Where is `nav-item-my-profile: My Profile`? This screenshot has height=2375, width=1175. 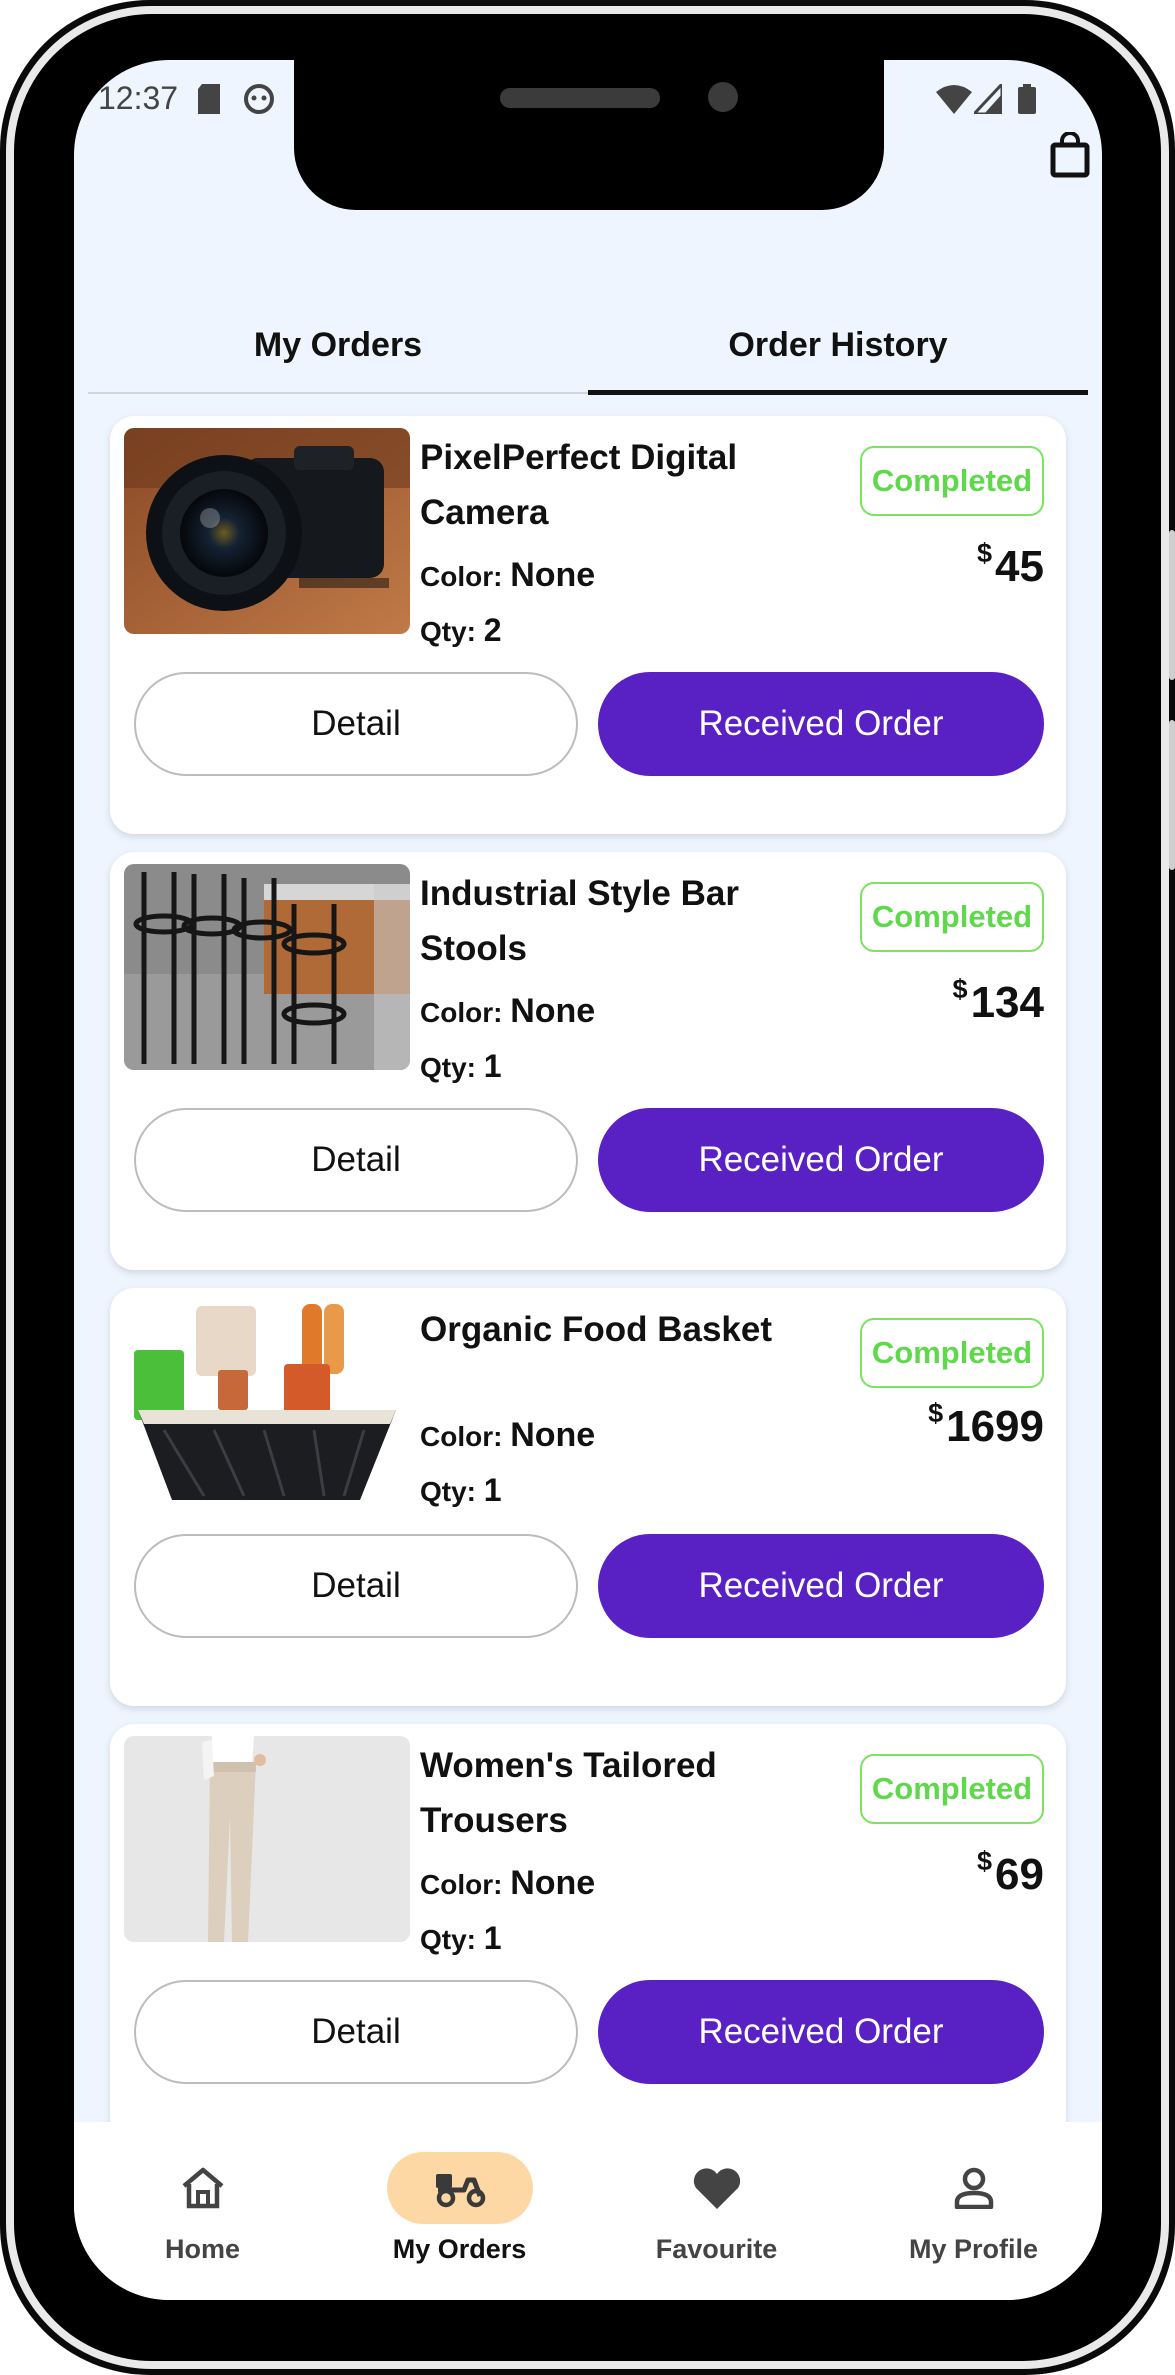 nav-item-my-profile: My Profile is located at coordinates (973, 2211).